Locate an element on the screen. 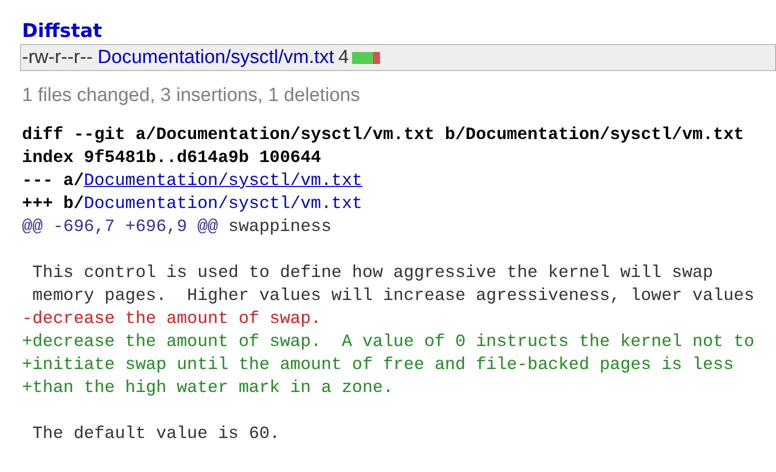 This screenshot has width=776, height=472. diff-header-line: diff --git a/Documentation/sysctl/vm.txt b/Documentation/sysctl/vm.txt is located at coordinates (383, 136).